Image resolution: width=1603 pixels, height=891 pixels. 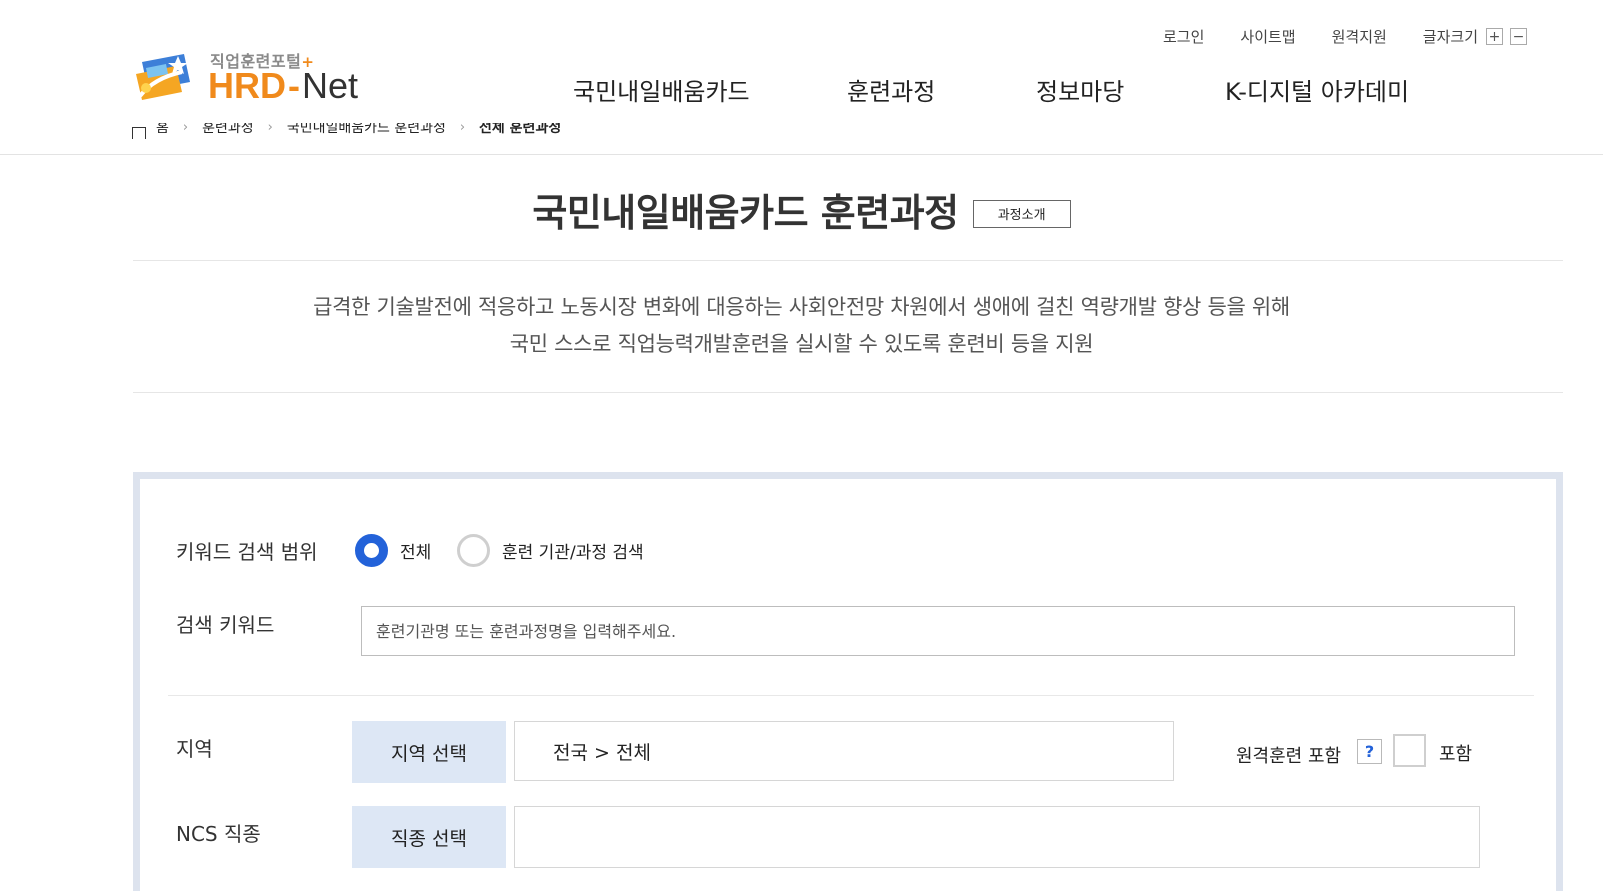 What do you see at coordinates (997, 837) in the screenshot?
I see `ncs-value-field` at bounding box center [997, 837].